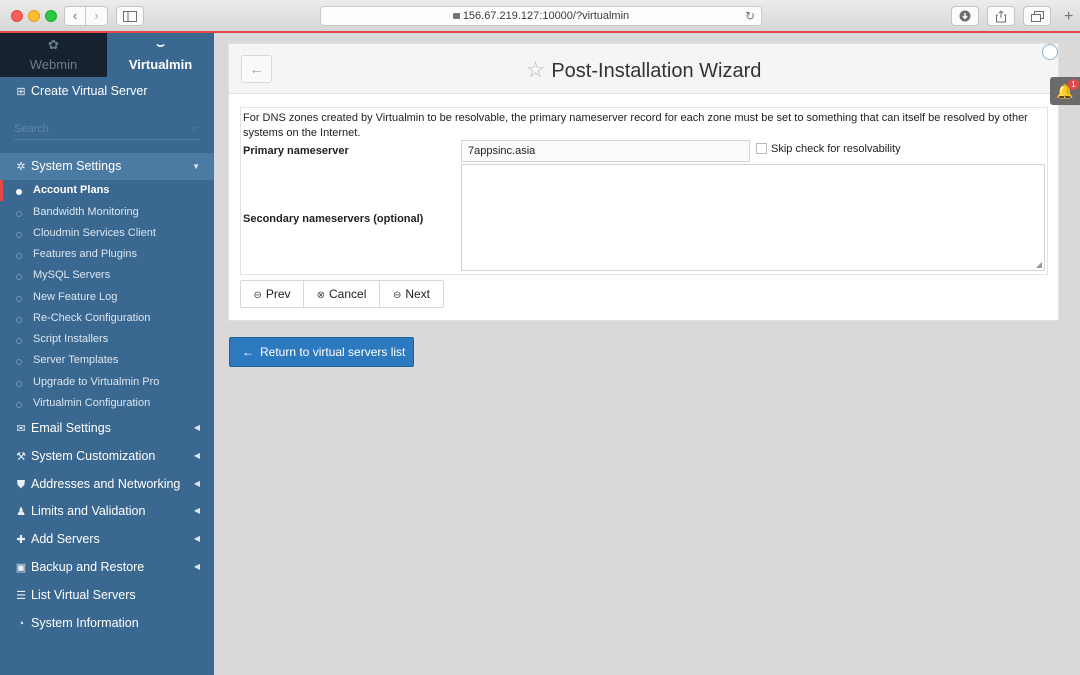 This screenshot has height=675, width=1080. What do you see at coordinates (107, 212) in the screenshot?
I see `sidebar-sub-bandwidth-monitoring: Bandwidth Monitoring` at bounding box center [107, 212].